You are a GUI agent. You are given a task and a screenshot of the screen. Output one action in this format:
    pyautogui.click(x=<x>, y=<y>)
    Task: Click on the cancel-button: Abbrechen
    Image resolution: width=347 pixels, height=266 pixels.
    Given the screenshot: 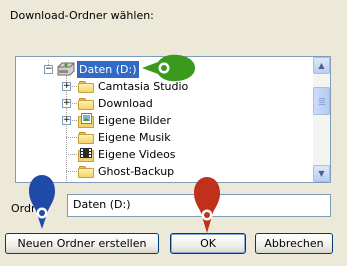 What is the action you would take?
    pyautogui.click(x=294, y=243)
    